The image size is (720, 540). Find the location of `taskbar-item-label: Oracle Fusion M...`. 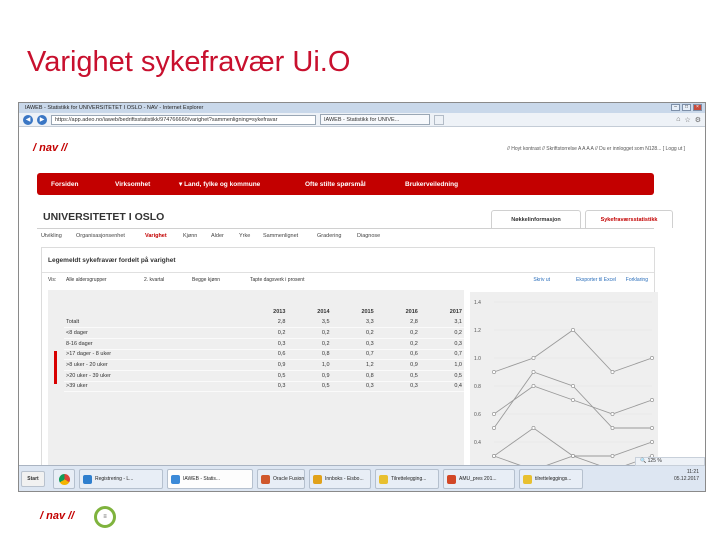

taskbar-item-label: Oracle Fusion M... is located at coordinates (289, 479).